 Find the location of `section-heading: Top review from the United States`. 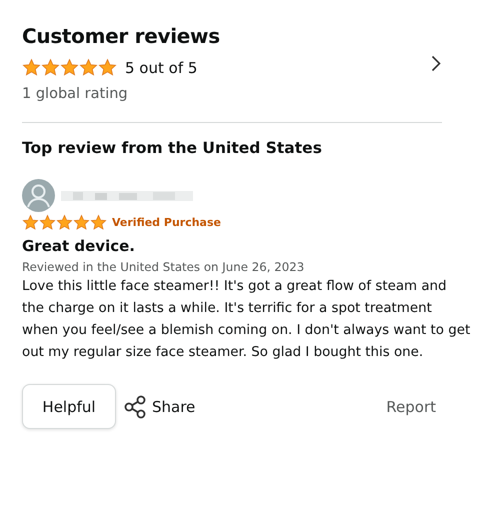

section-heading: Top review from the United States is located at coordinates (172, 148).